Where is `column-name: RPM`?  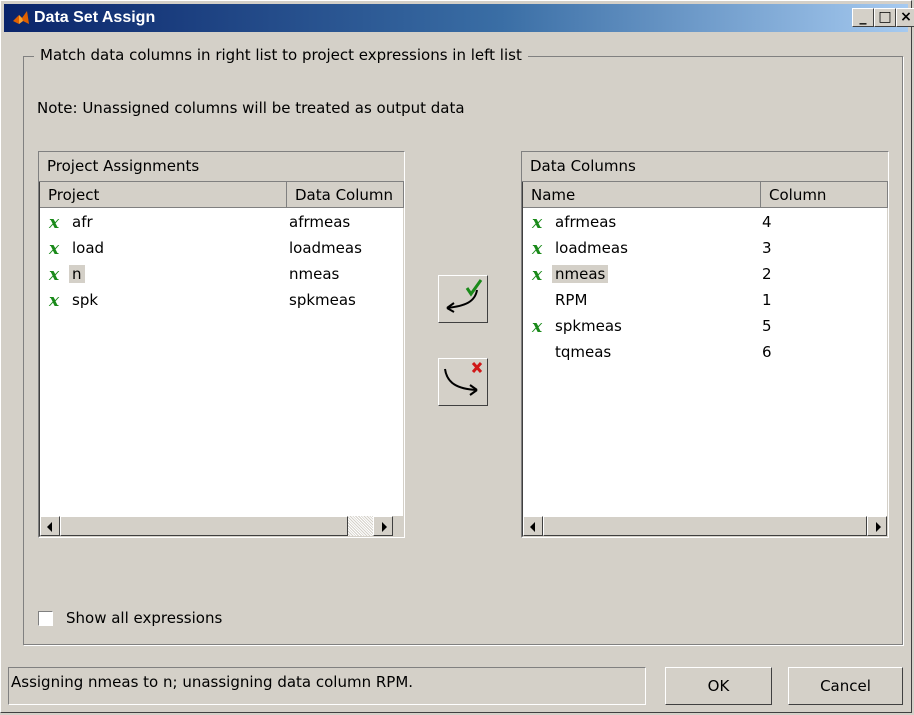 column-name: RPM is located at coordinates (571, 300).